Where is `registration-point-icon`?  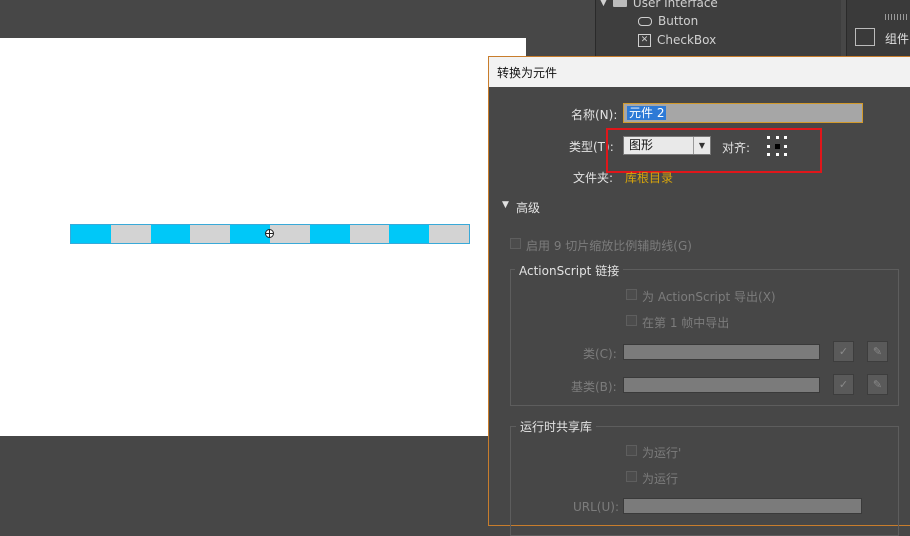 registration-point-icon is located at coordinates (269, 233).